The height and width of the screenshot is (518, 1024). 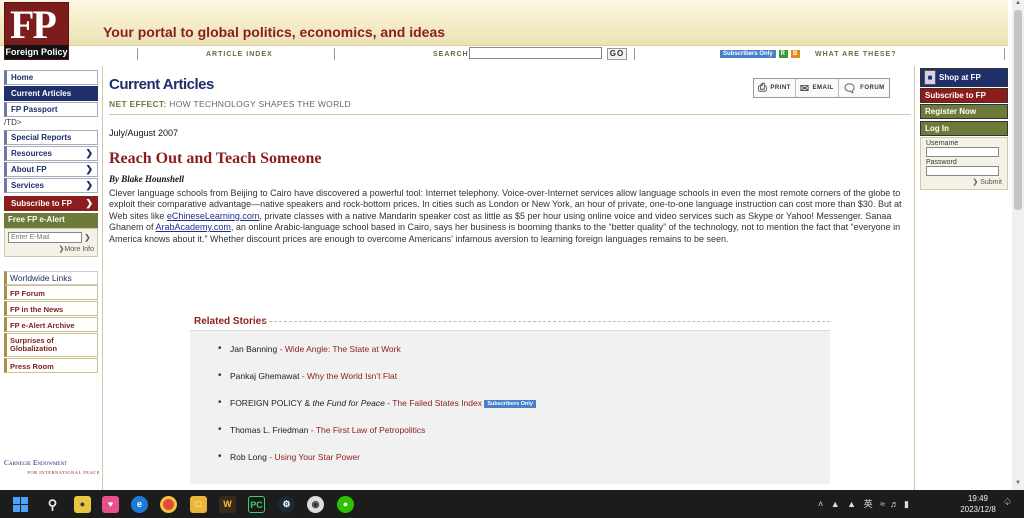 I want to click on nav-subscribe: Subscribe to FP ❯, so click(x=51, y=203).